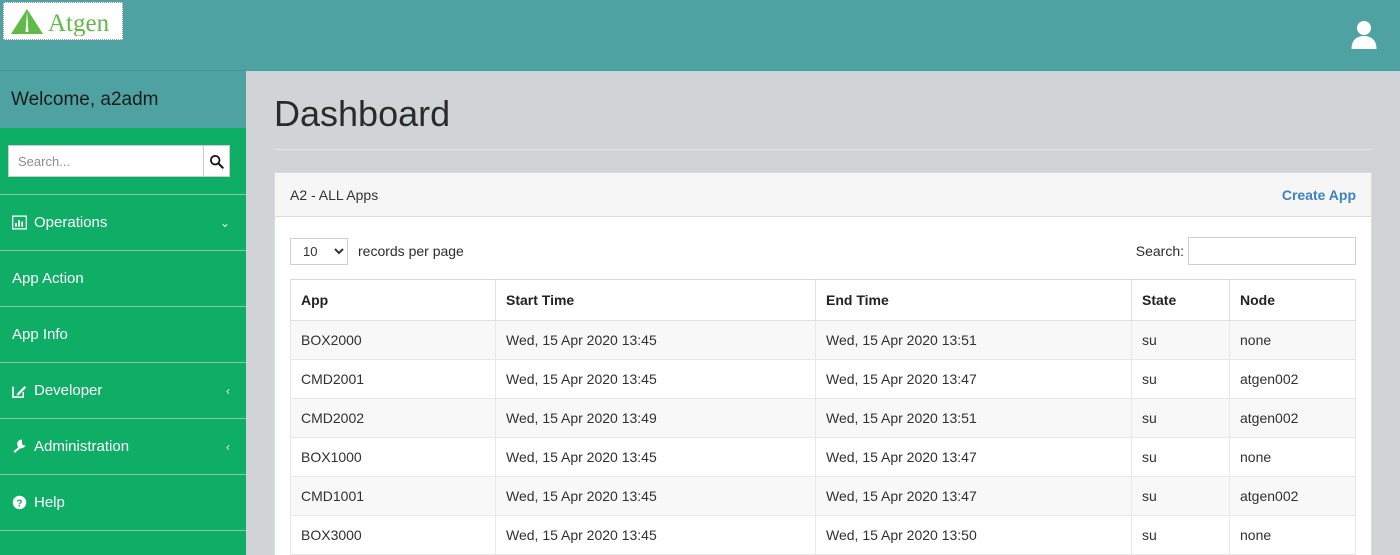  Describe the element at coordinates (393, 418) in the screenshot. I see `cell-app: CMD2002` at that location.